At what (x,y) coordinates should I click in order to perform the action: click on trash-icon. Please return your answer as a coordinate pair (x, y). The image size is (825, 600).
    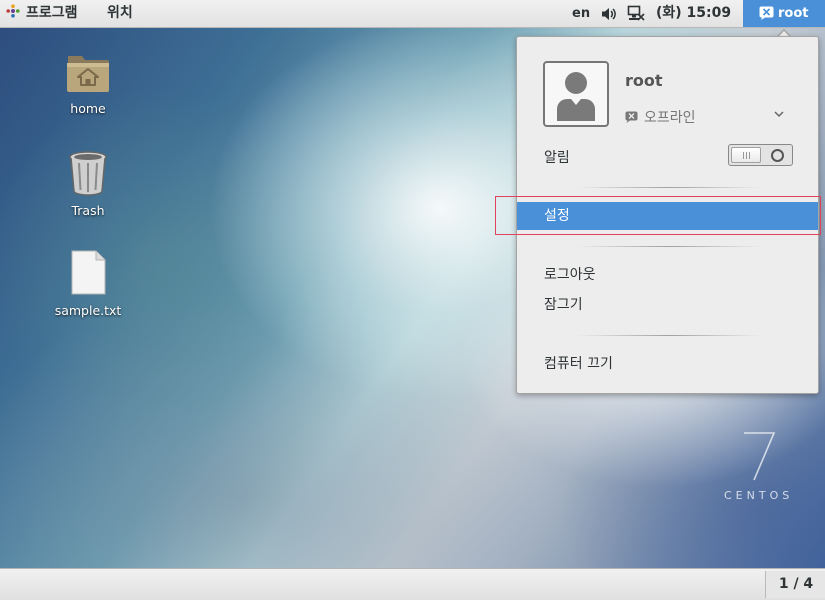
    Looking at the image, I should click on (88, 173).